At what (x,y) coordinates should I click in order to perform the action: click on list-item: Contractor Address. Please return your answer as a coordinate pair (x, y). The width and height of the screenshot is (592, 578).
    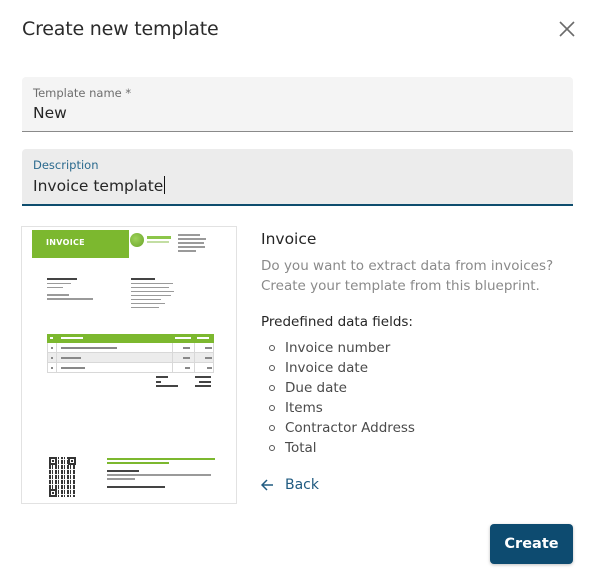
    Looking at the image, I should click on (421, 428).